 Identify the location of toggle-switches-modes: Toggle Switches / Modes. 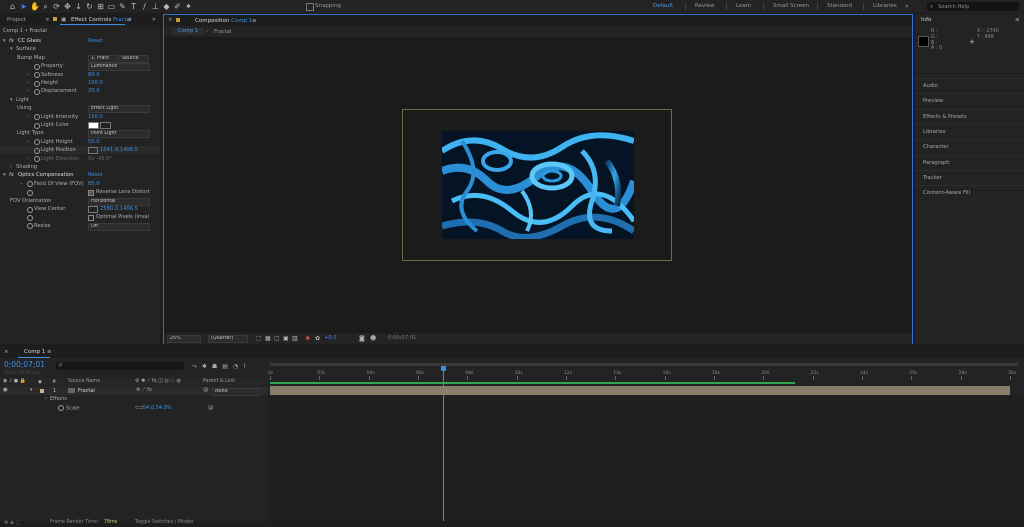
(164, 522).